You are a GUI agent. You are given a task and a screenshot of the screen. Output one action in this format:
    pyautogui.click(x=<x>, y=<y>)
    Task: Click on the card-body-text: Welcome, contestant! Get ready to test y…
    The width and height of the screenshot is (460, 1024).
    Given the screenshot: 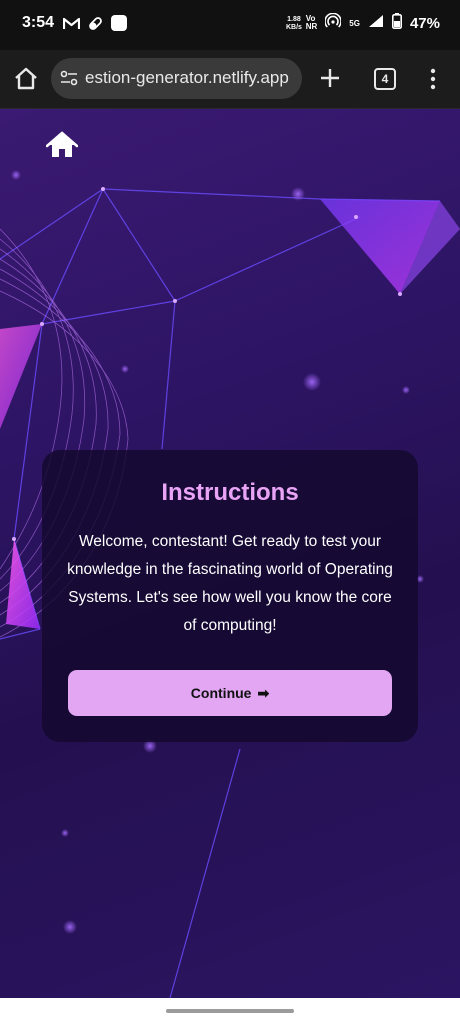 What is the action you would take?
    pyautogui.click(x=230, y=583)
    